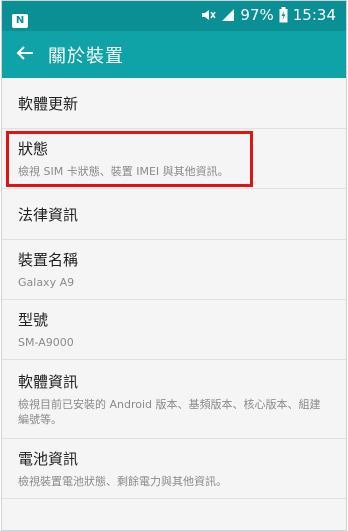  Describe the element at coordinates (174, 270) in the screenshot. I see `settings-item-device-name: 裝置名稱 Galaxy A9` at that location.